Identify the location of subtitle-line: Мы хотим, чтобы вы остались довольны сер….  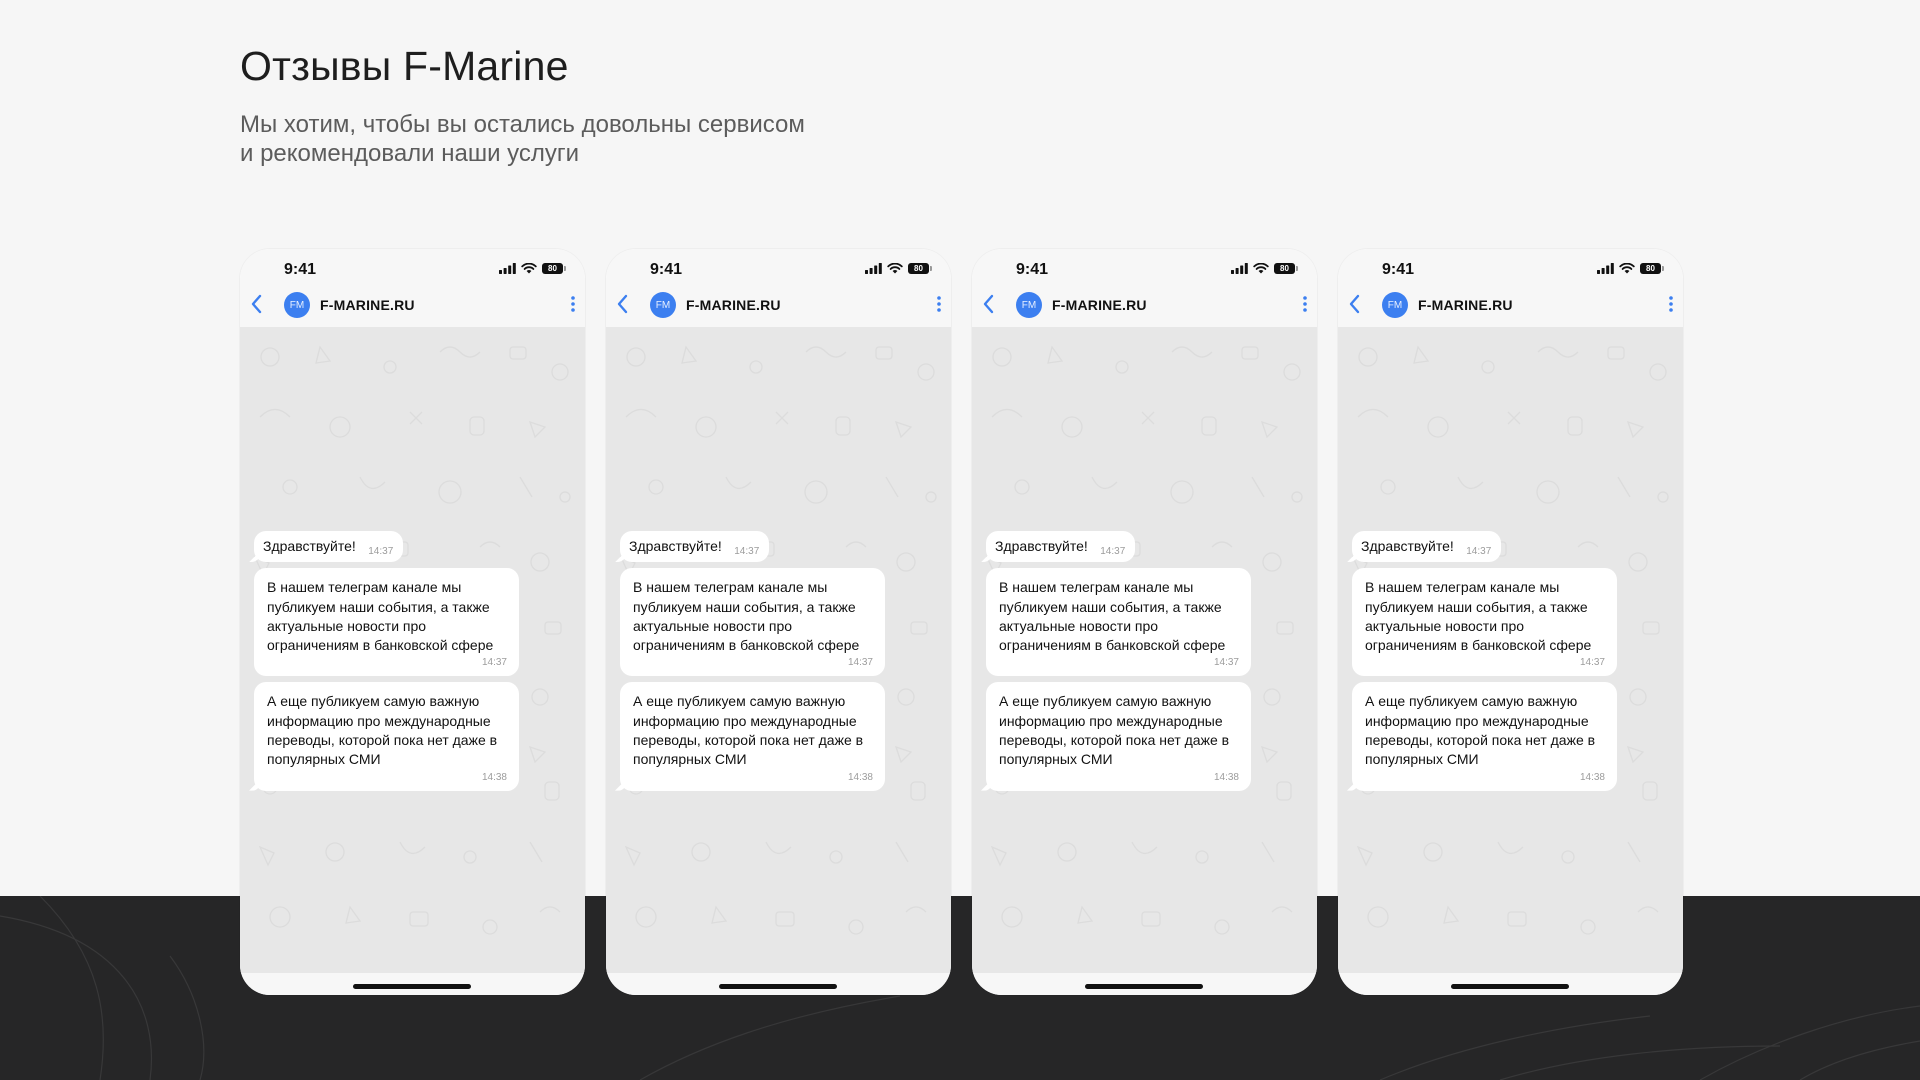
(522, 124).